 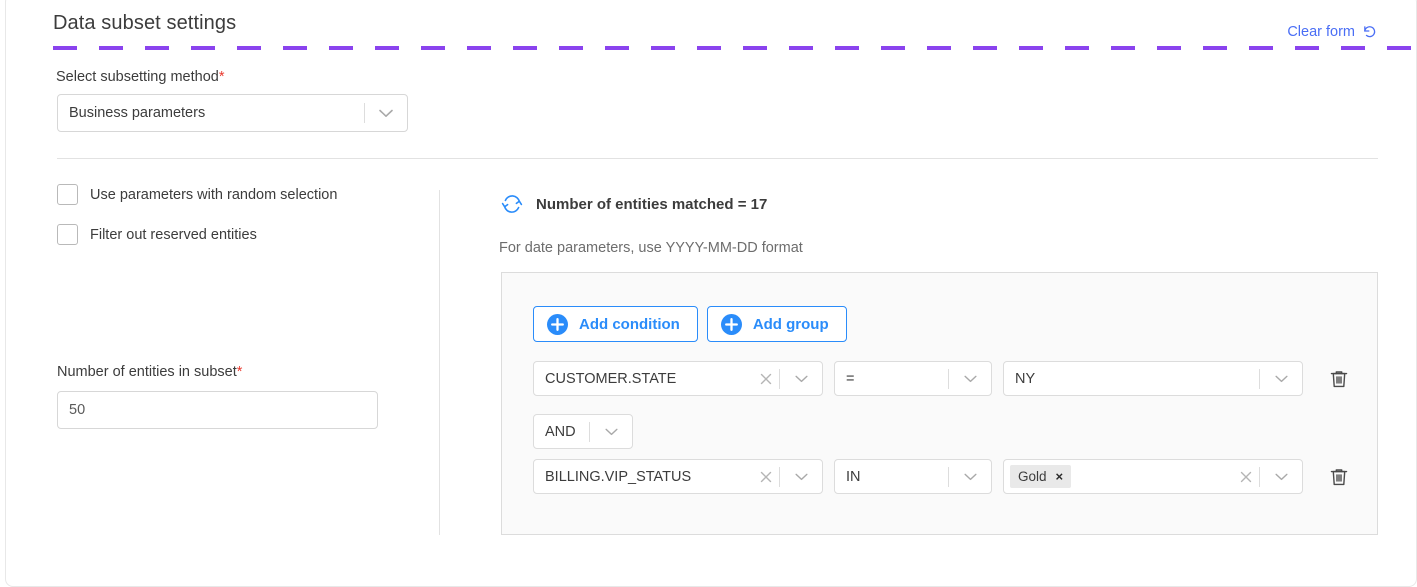 What do you see at coordinates (1153, 378) in the screenshot?
I see `condition-value-select: NY` at bounding box center [1153, 378].